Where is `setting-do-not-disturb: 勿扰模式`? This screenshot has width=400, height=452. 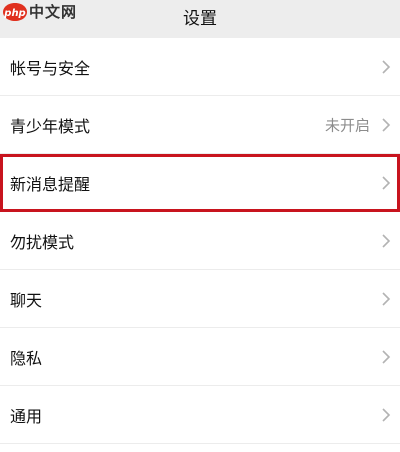 setting-do-not-disturb: 勿扰模式 is located at coordinates (200, 241).